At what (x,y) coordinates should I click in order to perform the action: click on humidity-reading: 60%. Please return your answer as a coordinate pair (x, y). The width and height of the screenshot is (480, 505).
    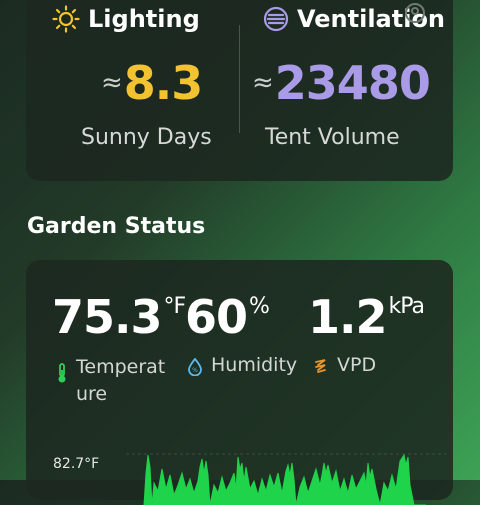
    Looking at the image, I should click on (227, 317).